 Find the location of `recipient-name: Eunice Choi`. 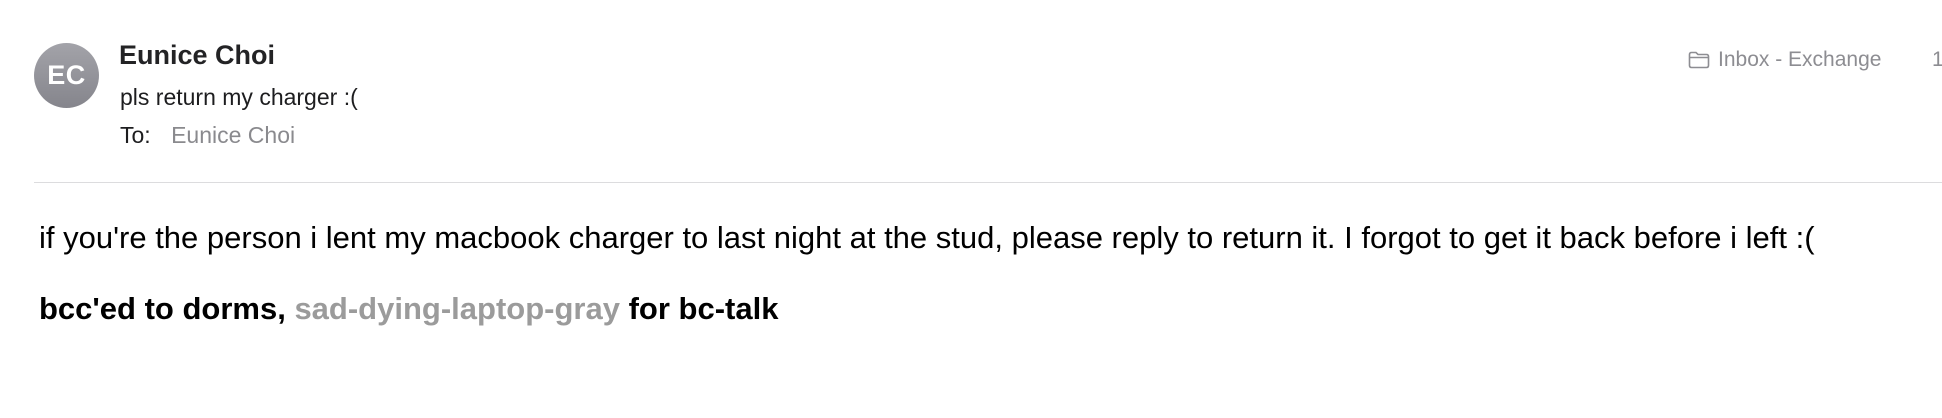

recipient-name: Eunice Choi is located at coordinates (233, 135).